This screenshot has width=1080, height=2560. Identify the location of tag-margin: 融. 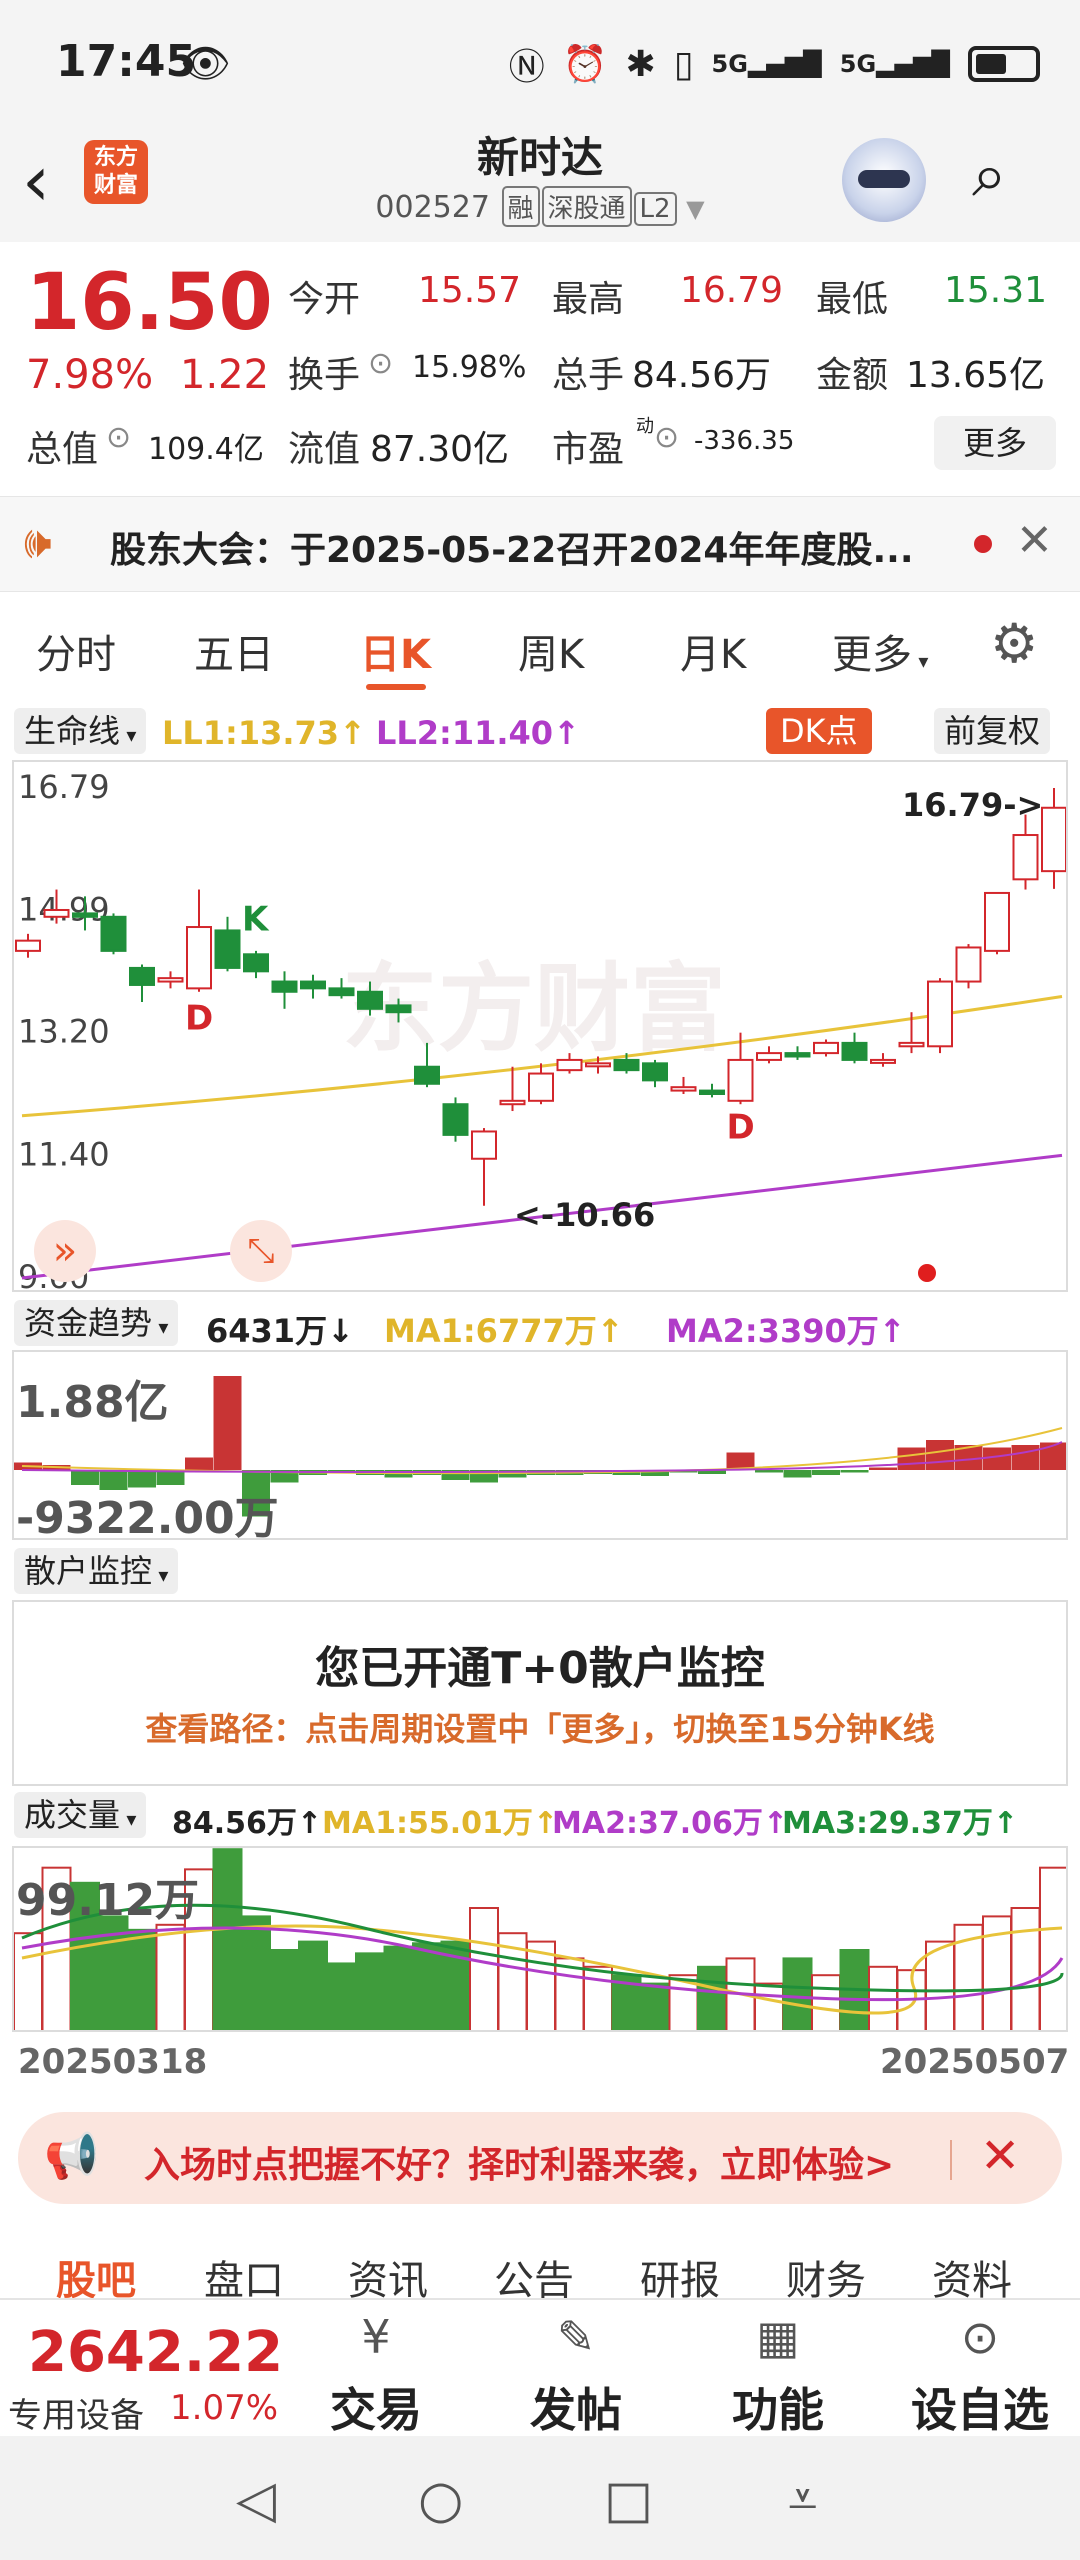
(520, 206).